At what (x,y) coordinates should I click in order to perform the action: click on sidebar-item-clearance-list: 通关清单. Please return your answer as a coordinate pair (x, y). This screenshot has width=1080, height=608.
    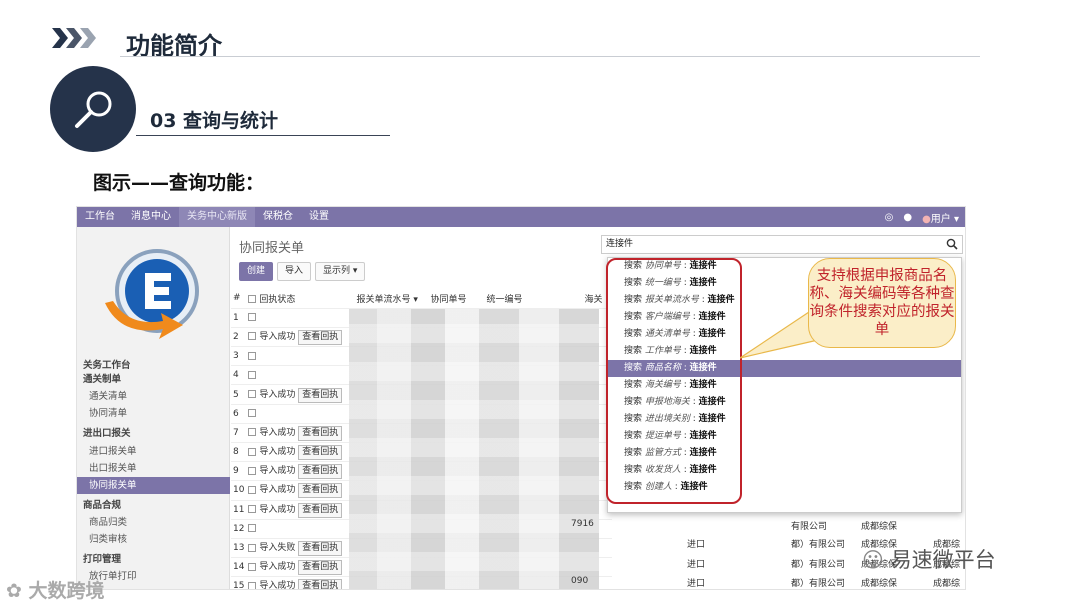
    Looking at the image, I should click on (153, 396).